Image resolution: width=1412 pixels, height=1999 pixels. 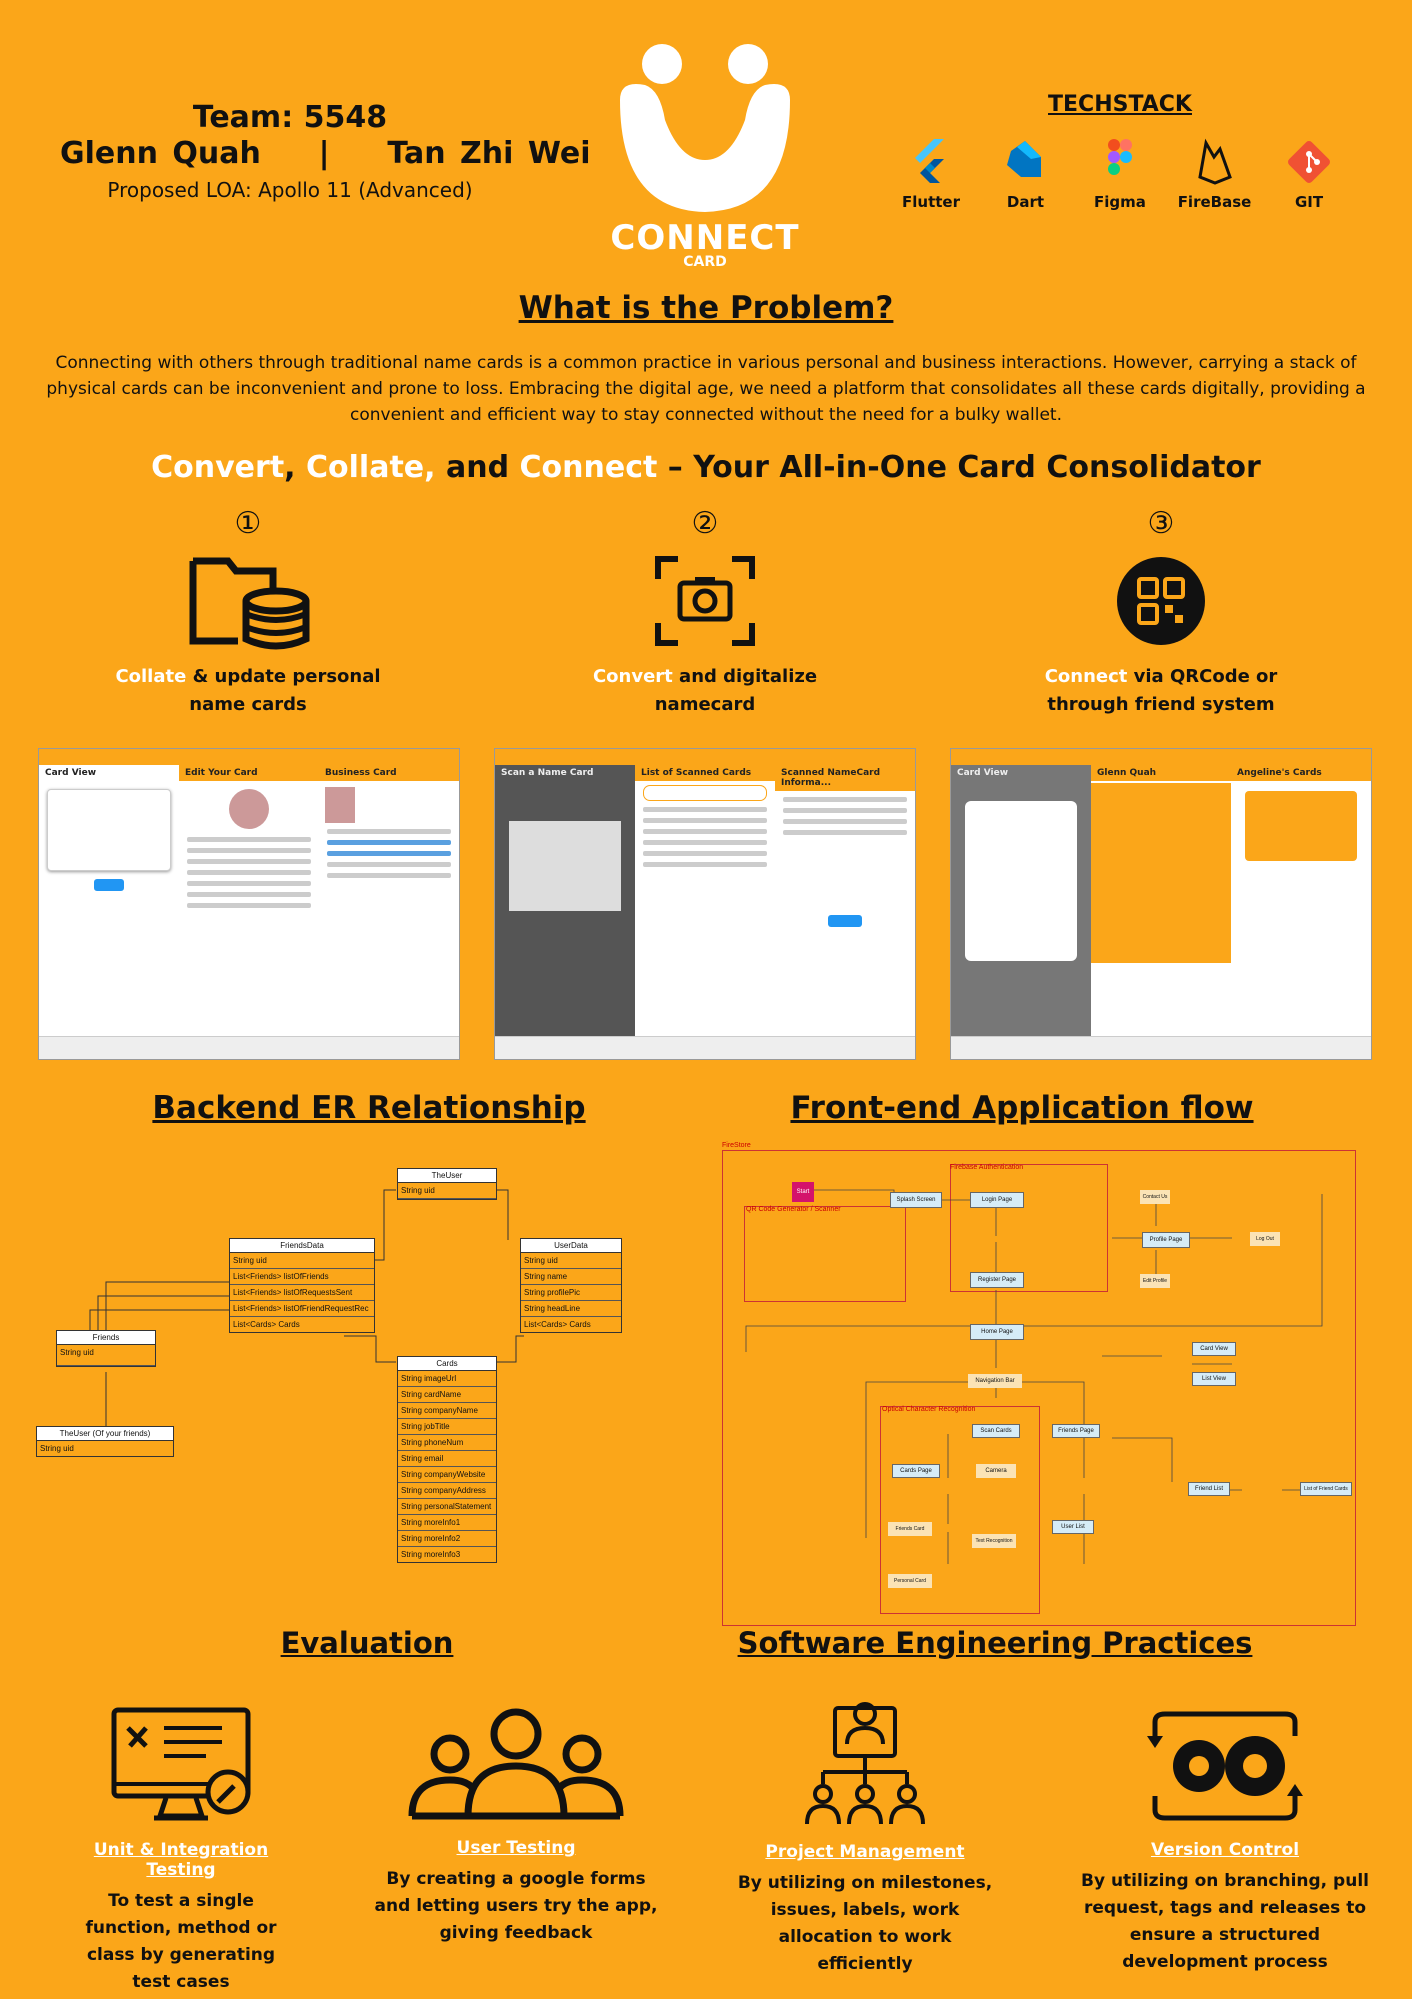 What do you see at coordinates (516, 1764) in the screenshot?
I see `users-group-icon` at bounding box center [516, 1764].